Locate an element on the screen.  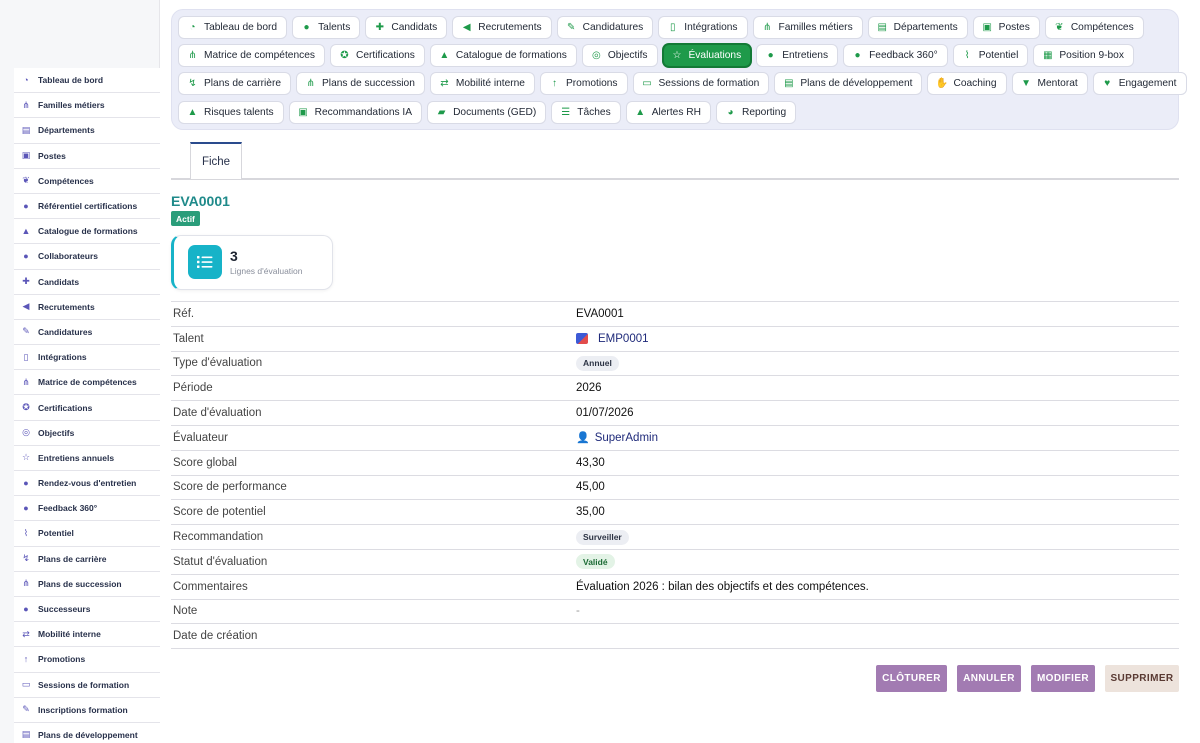
sidebar-item-sessions-de-formation: ▭ Sessions de formation is located at coordinates (87, 685).